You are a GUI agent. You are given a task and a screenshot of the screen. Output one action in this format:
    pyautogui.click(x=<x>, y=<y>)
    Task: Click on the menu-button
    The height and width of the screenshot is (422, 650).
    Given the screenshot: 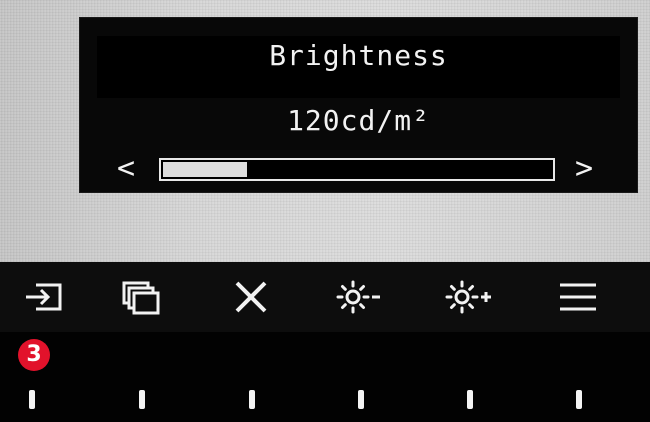 What is the action you would take?
    pyautogui.click(x=578, y=297)
    